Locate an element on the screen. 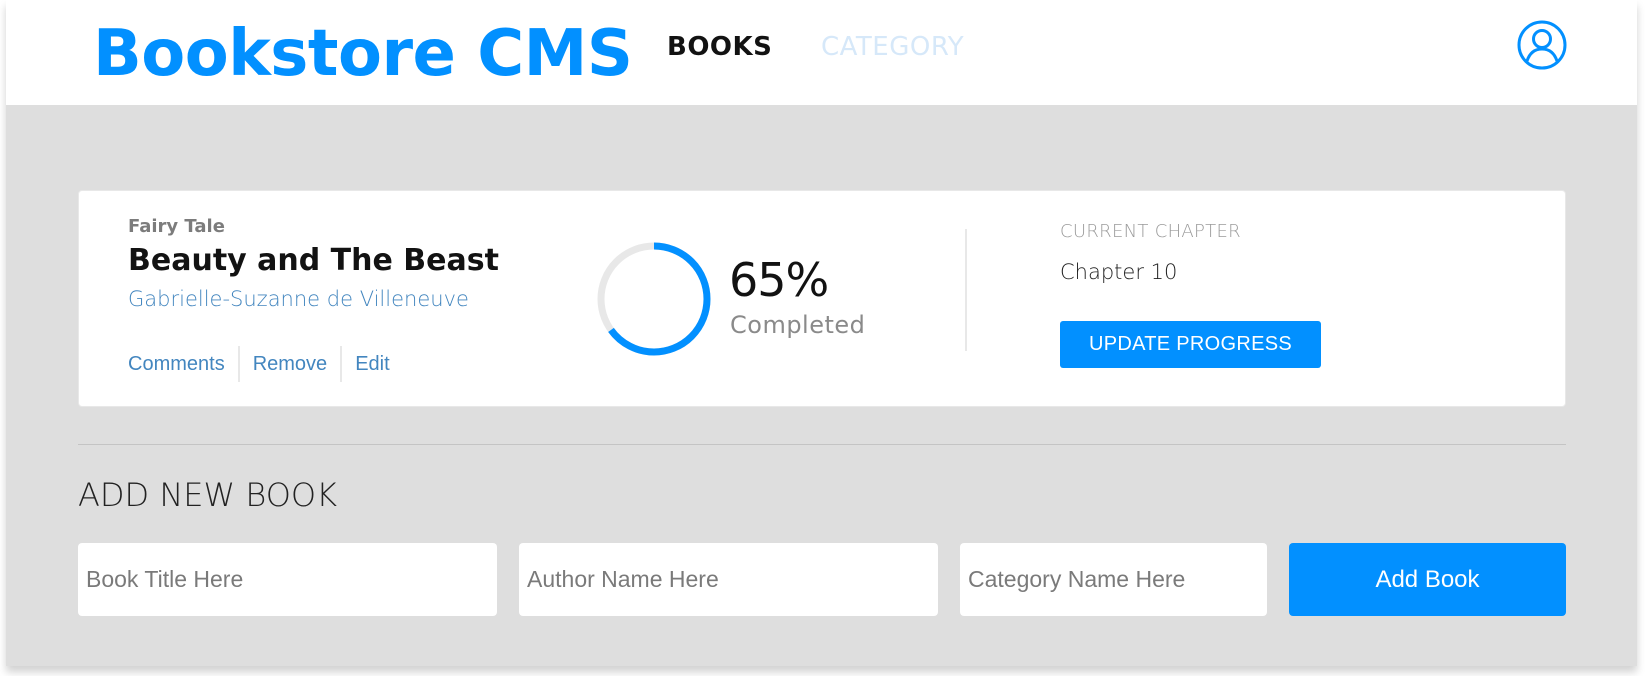 Image resolution: width=1645 pixels, height=676 pixels. nav-books-link: BOOKS is located at coordinates (719, 47).